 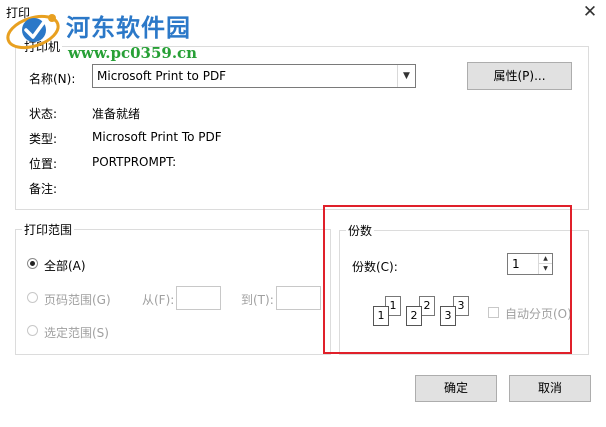 I want to click on ok-button-label: 确定, so click(x=455, y=388).